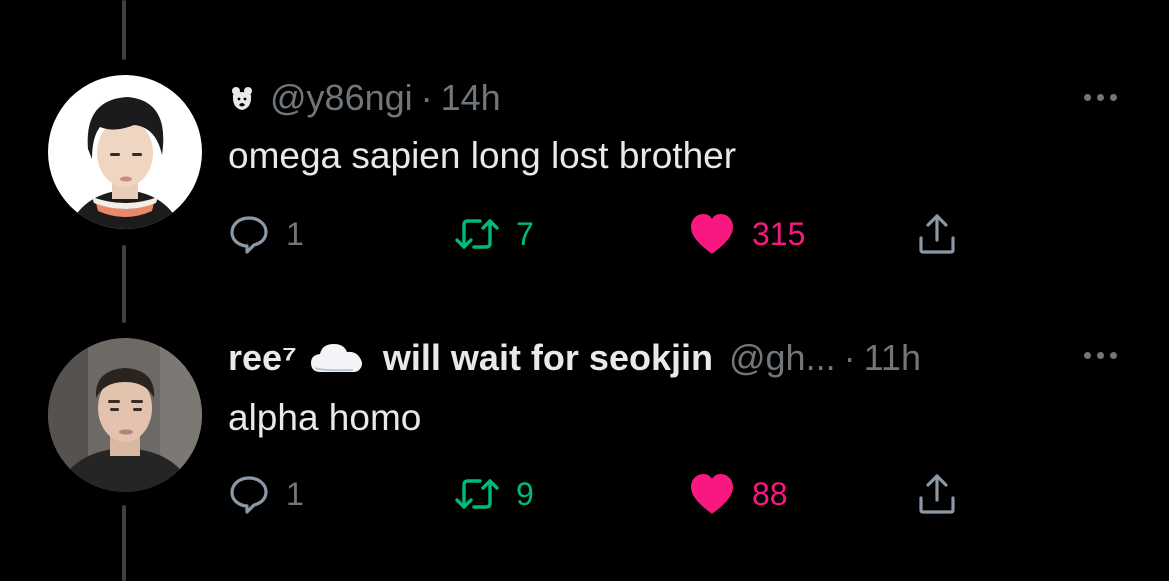 The height and width of the screenshot is (581, 1169). Describe the element at coordinates (608, 494) in the screenshot. I see `tweet-actions: 1 9 88` at that location.